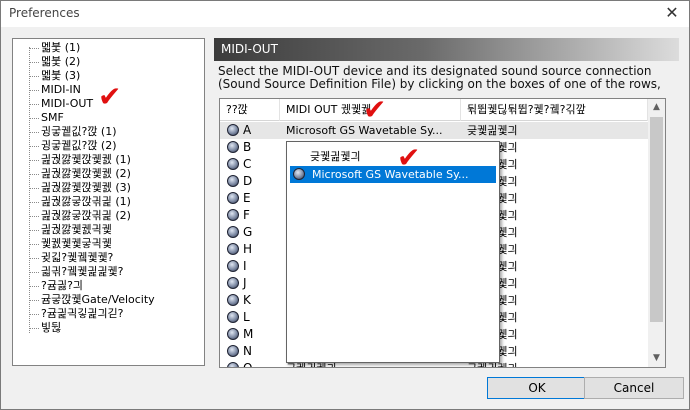 Image resolution: width=690 pixels, height=410 pixels. I want to click on scroll-down-icon: ▼, so click(656, 358).